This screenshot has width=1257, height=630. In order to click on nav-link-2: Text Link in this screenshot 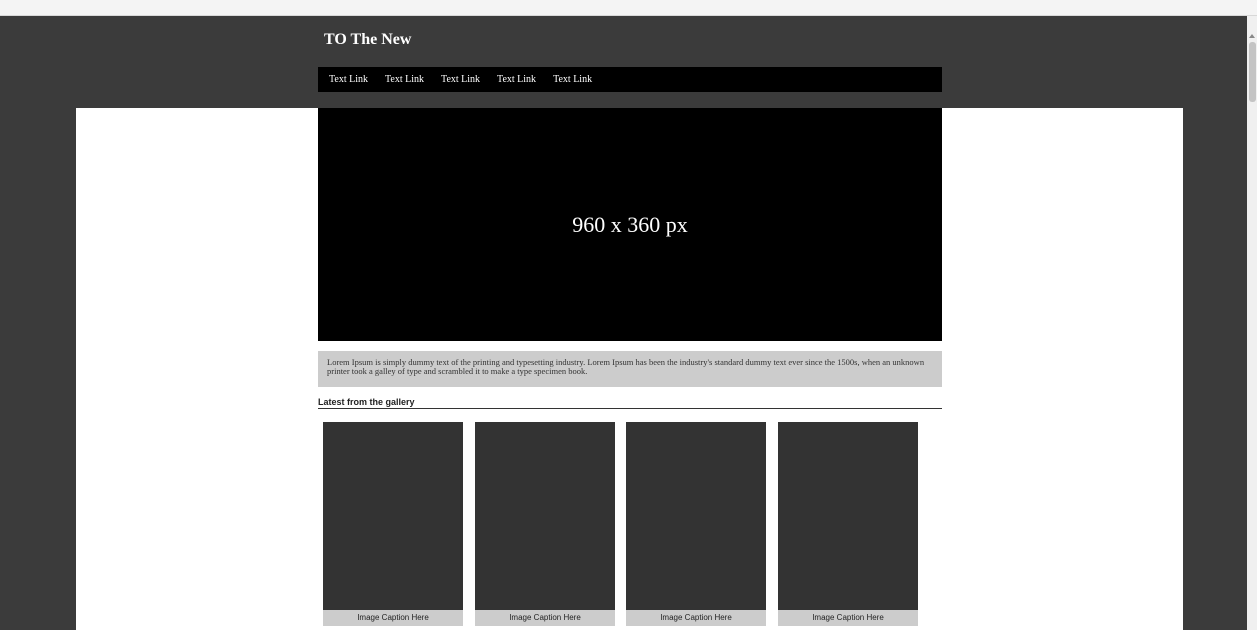, I will do `click(404, 79)`.